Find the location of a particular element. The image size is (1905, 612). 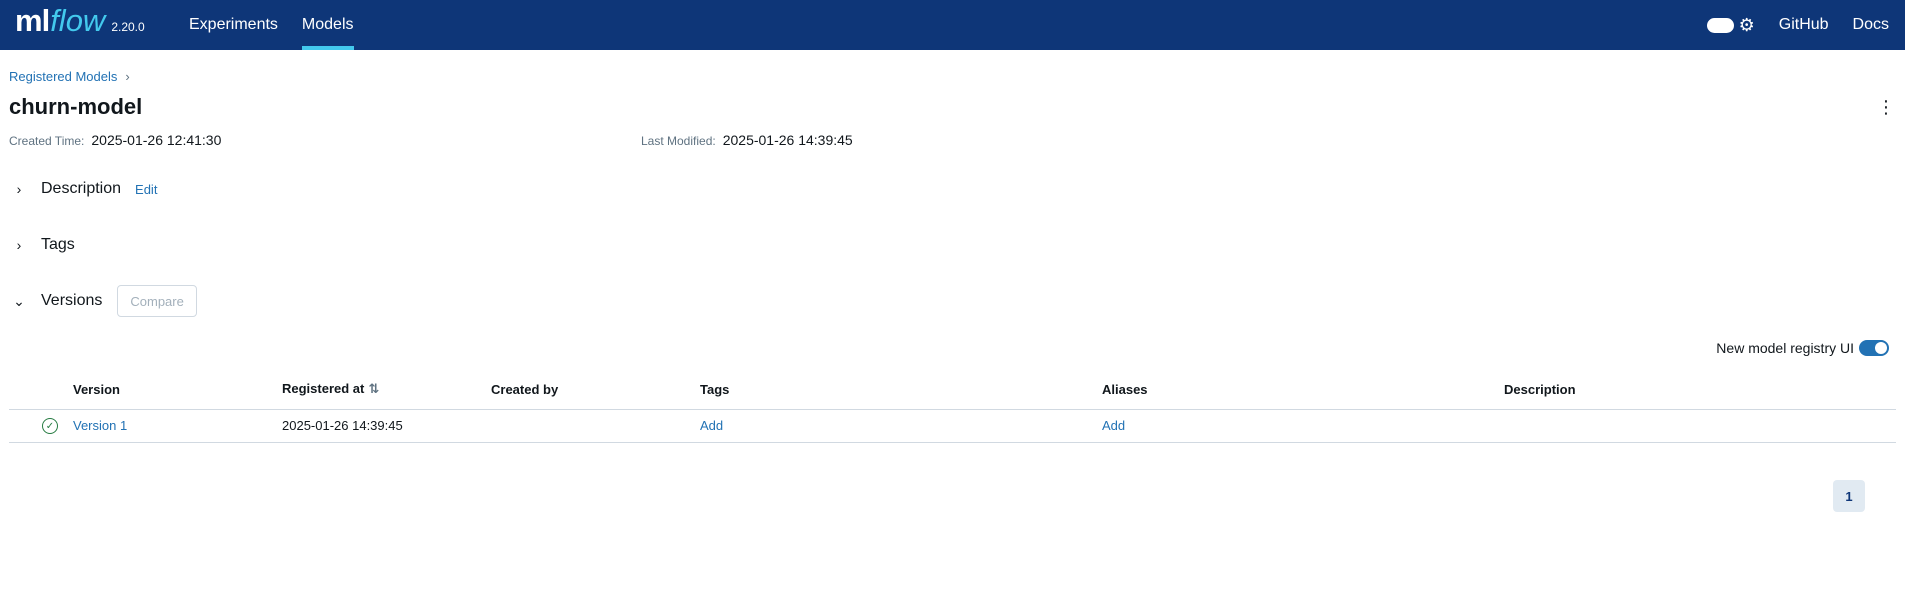

new-registry-ui-toggle: New model registry UI is located at coordinates (1802, 348).